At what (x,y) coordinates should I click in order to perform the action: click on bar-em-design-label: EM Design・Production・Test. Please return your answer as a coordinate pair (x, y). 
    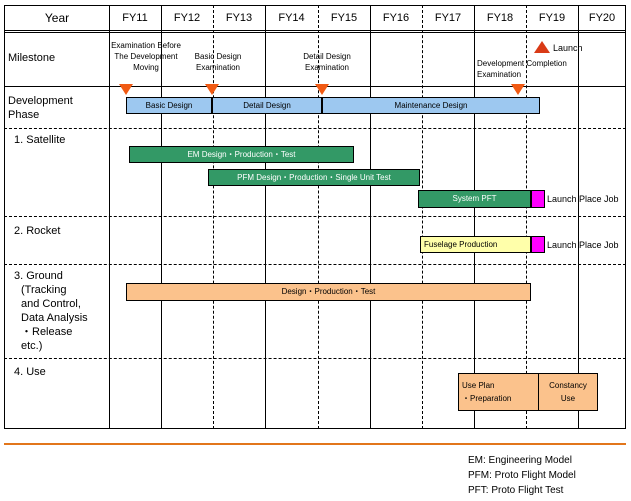
    Looking at the image, I should click on (241, 154).